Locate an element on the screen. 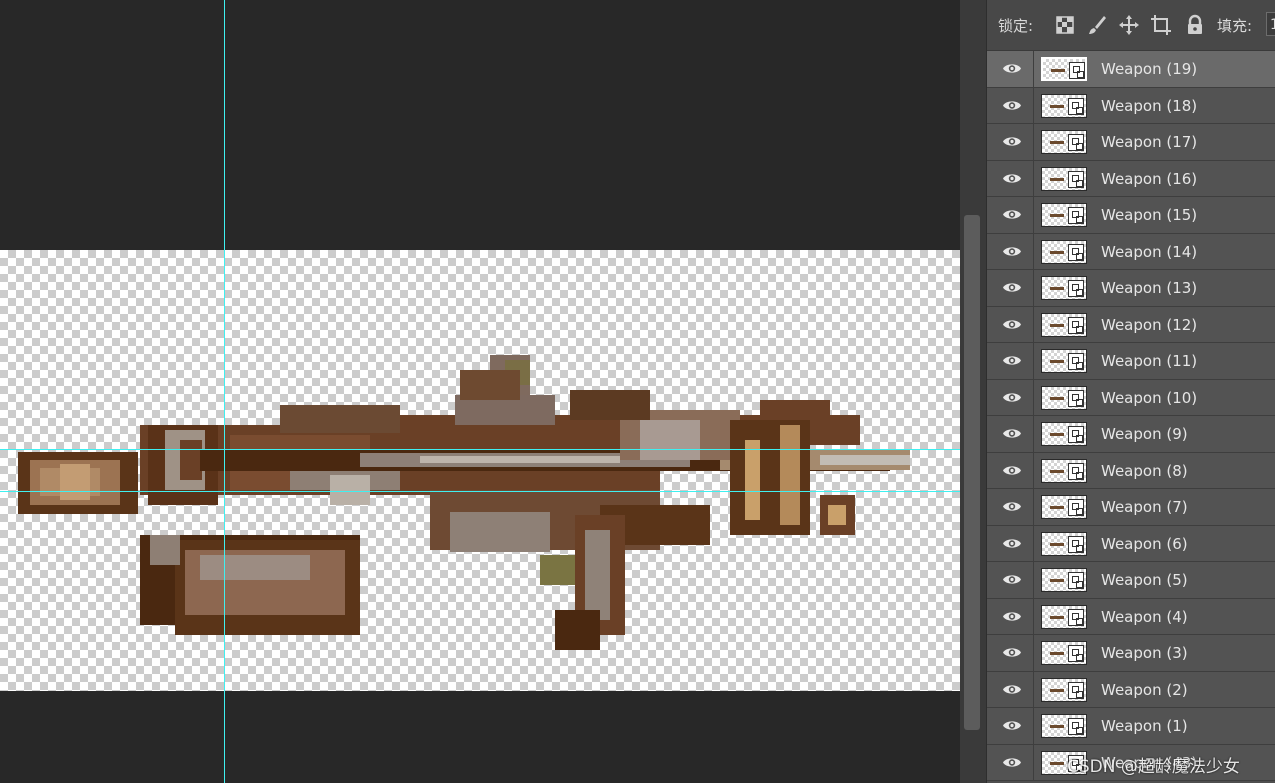  layer-row: Weapon (9) is located at coordinates (1131, 434).